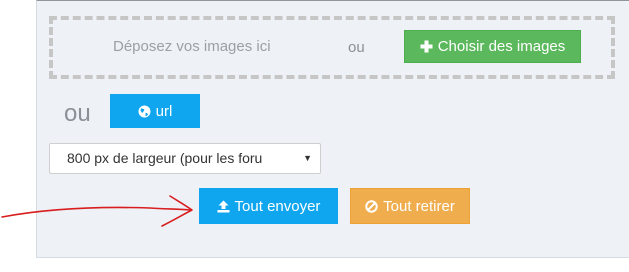  I want to click on url-button: url, so click(155, 111).